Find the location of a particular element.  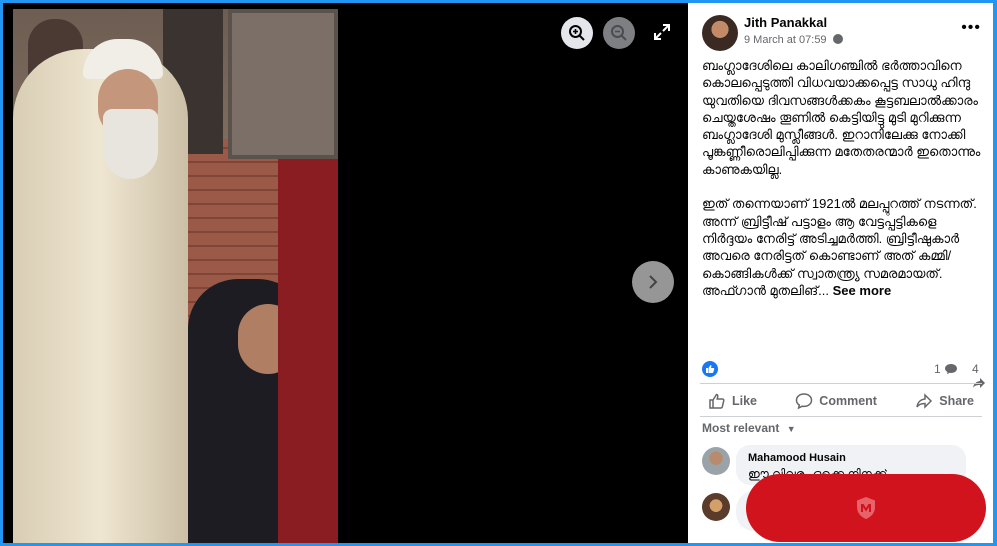

fullscreen-icon is located at coordinates (662, 32).